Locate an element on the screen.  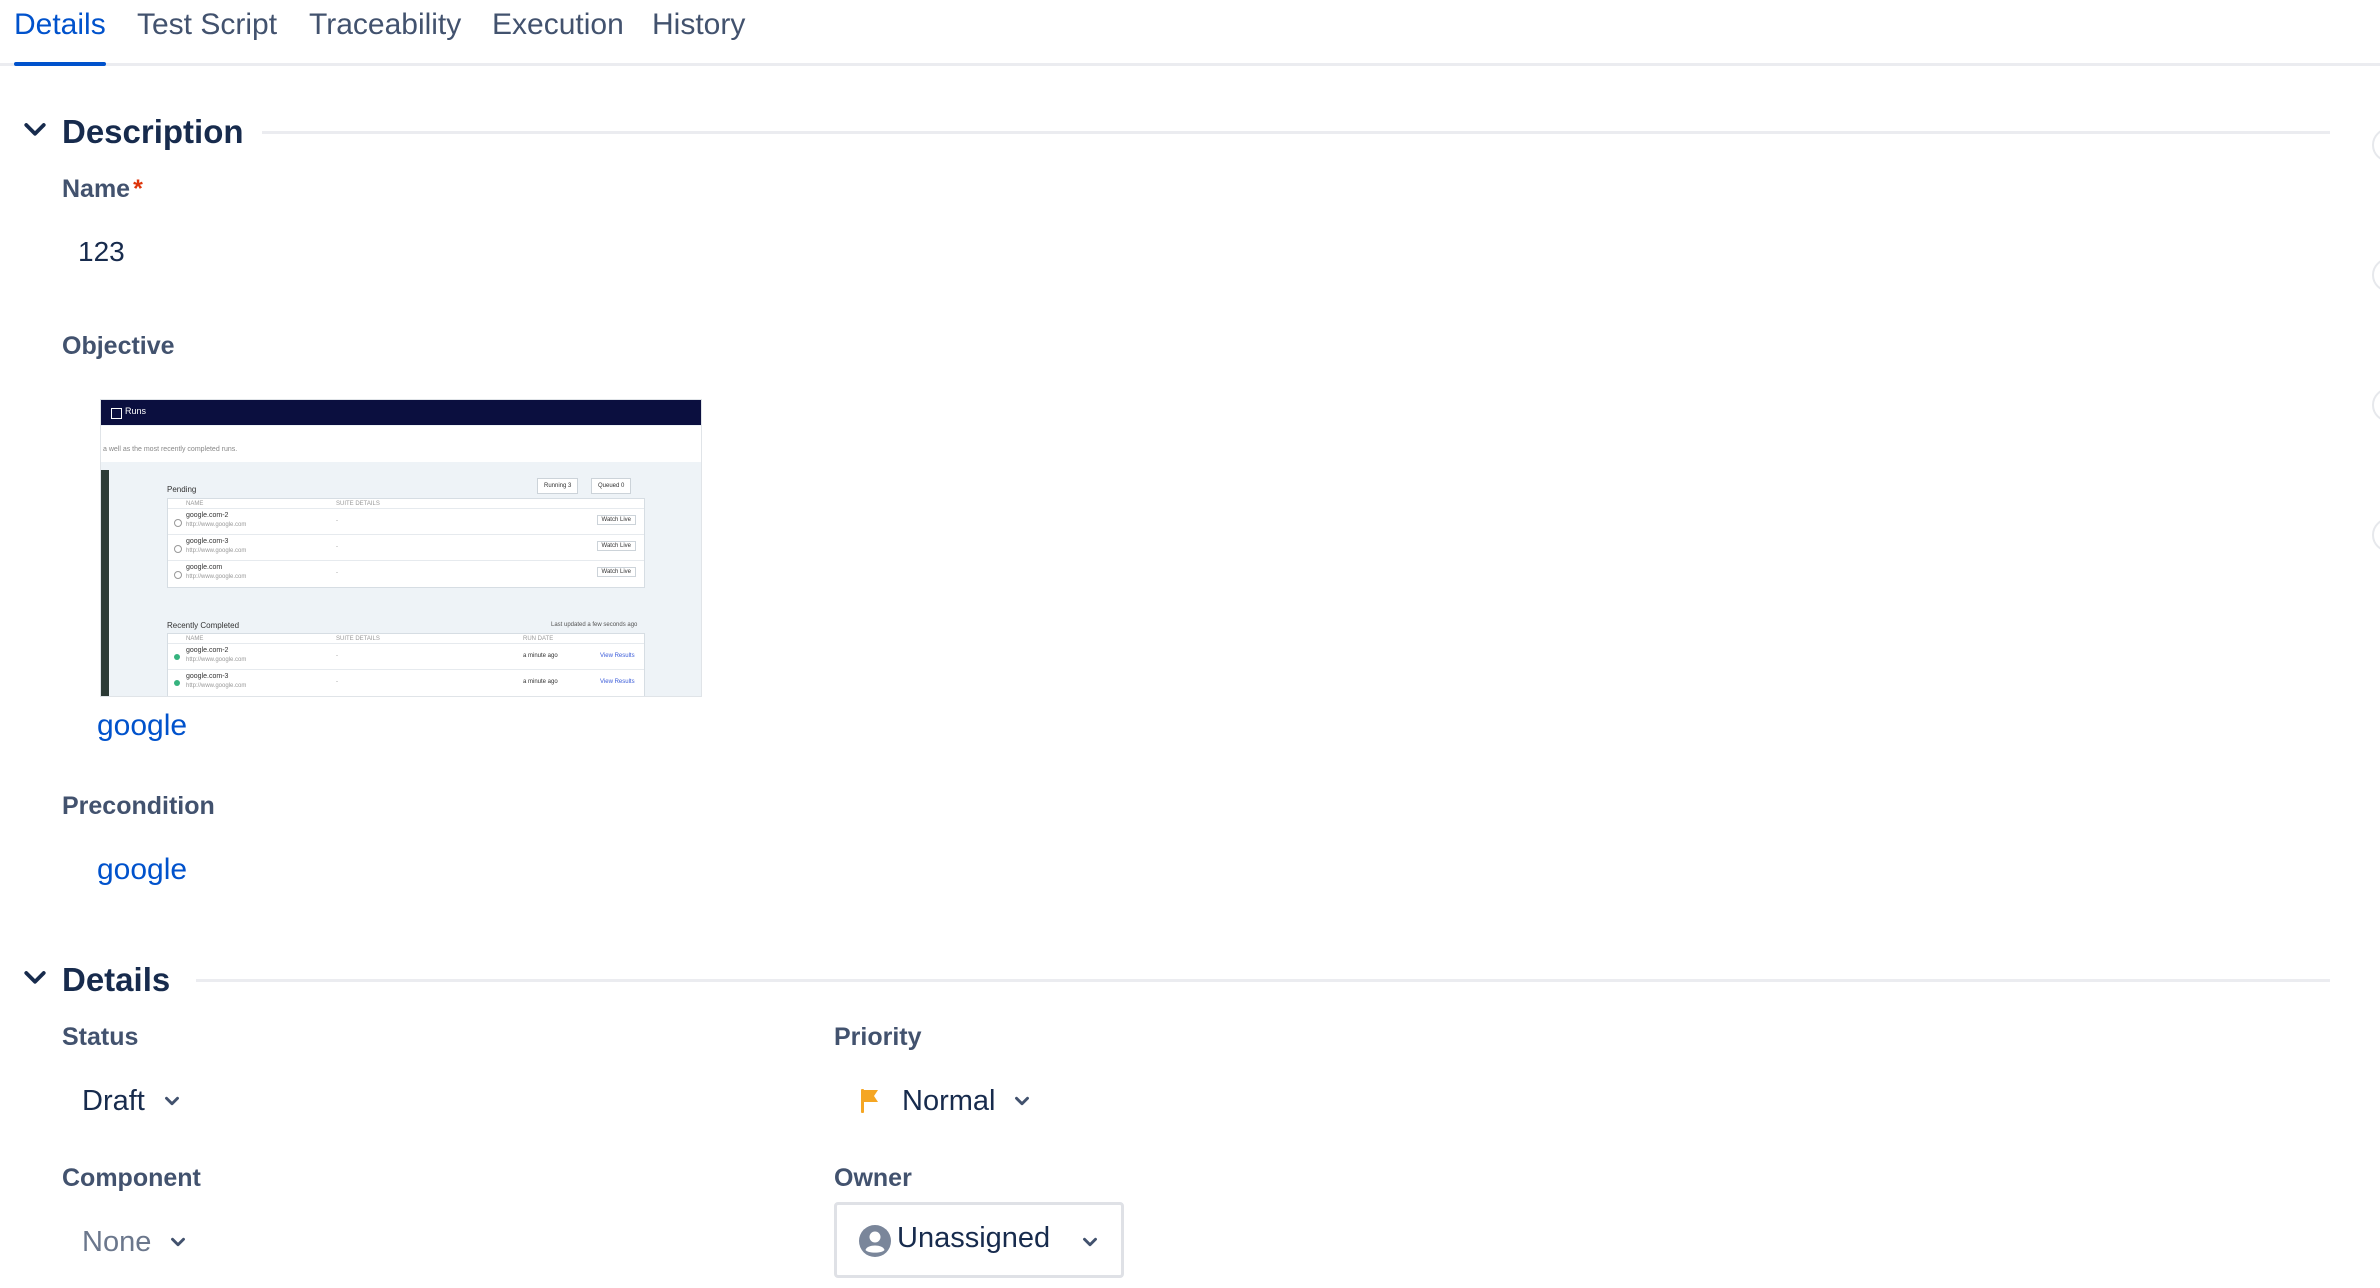
queued-label: Queued is located at coordinates (609, 486).